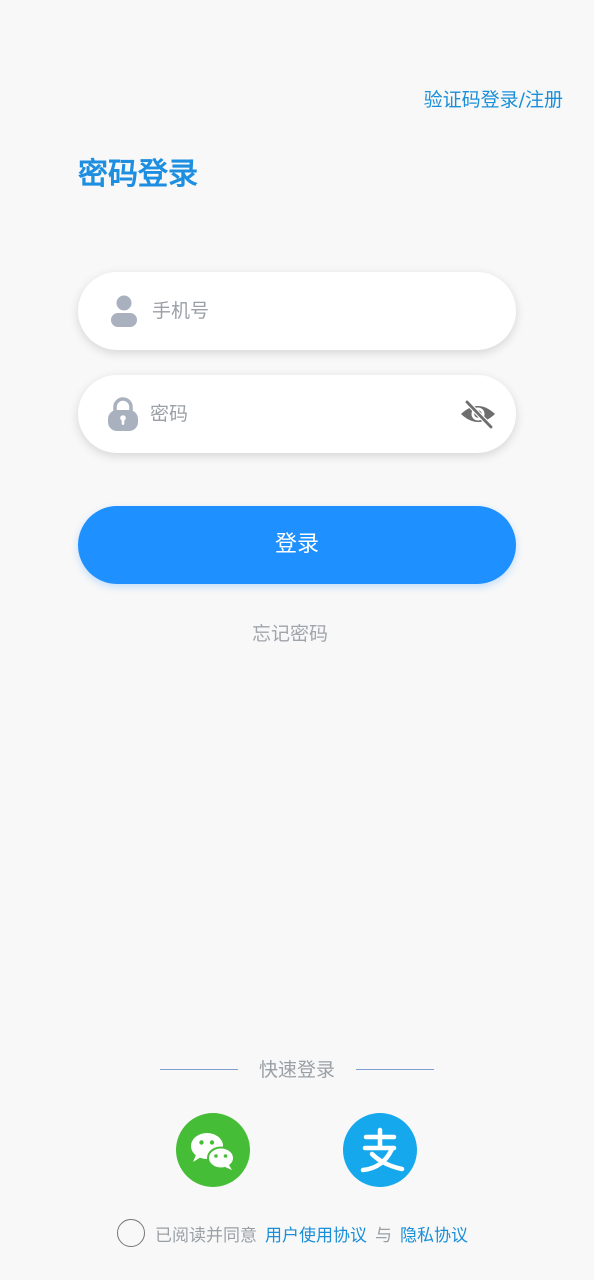 Image resolution: width=594 pixels, height=1280 pixels. Describe the element at coordinates (206, 1235) in the screenshot. I see `agreement-prefix: 已阅读并同意` at that location.